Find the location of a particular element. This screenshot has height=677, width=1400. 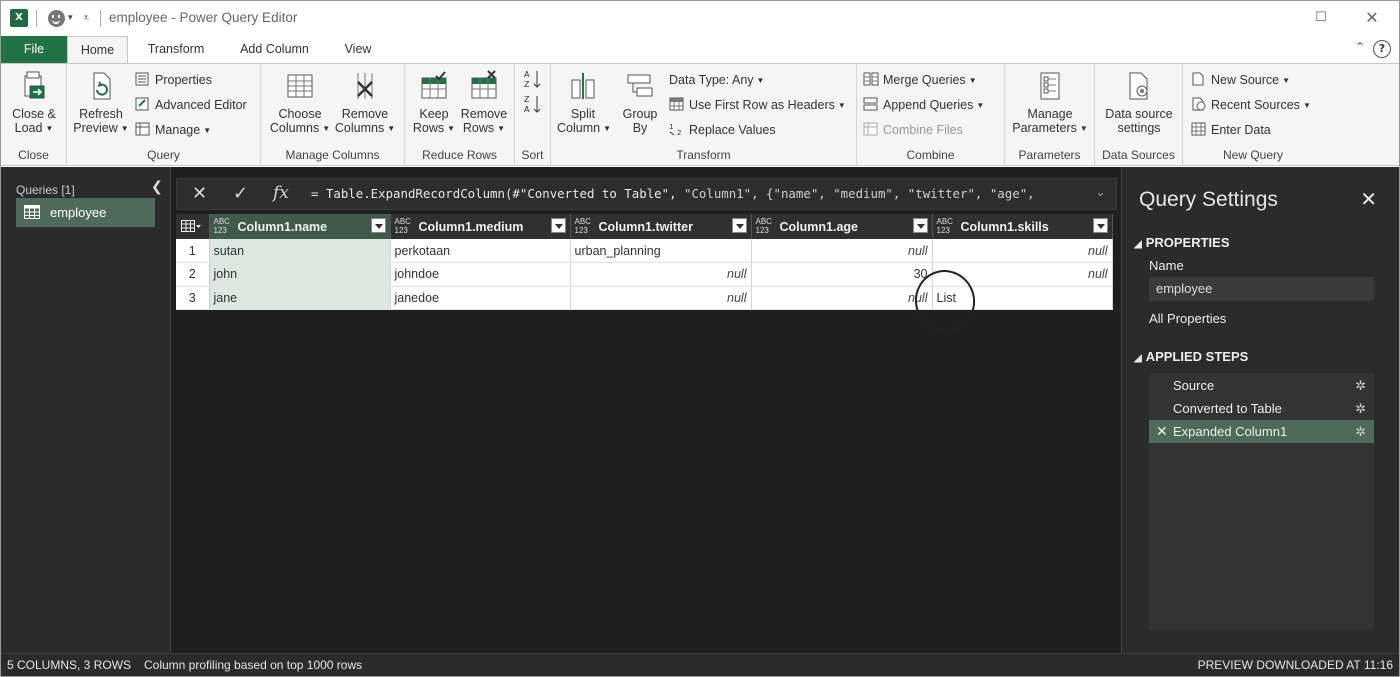

sort-ascending-icon: AZ is located at coordinates (532, 79).